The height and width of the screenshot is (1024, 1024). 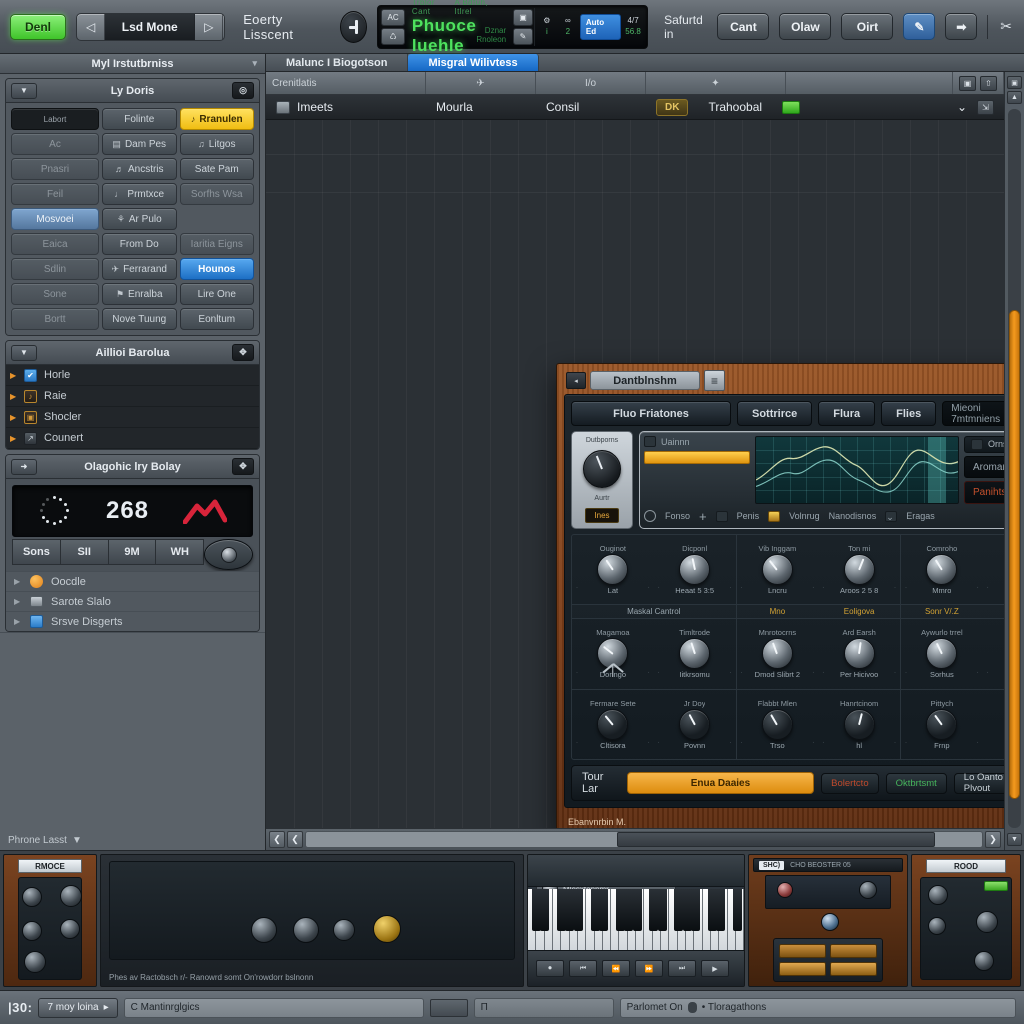 What do you see at coordinates (55, 169) in the screenshot?
I see `library-cell-6: Pnasri` at bounding box center [55, 169].